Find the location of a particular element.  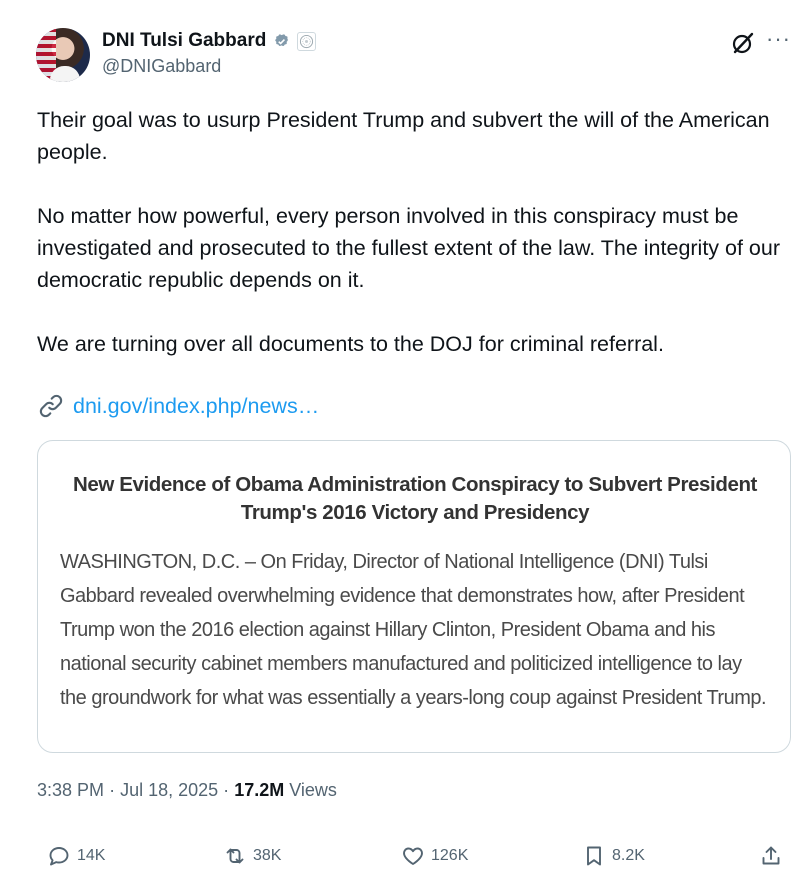

bookmark-count: 8.2K is located at coordinates (628, 855).